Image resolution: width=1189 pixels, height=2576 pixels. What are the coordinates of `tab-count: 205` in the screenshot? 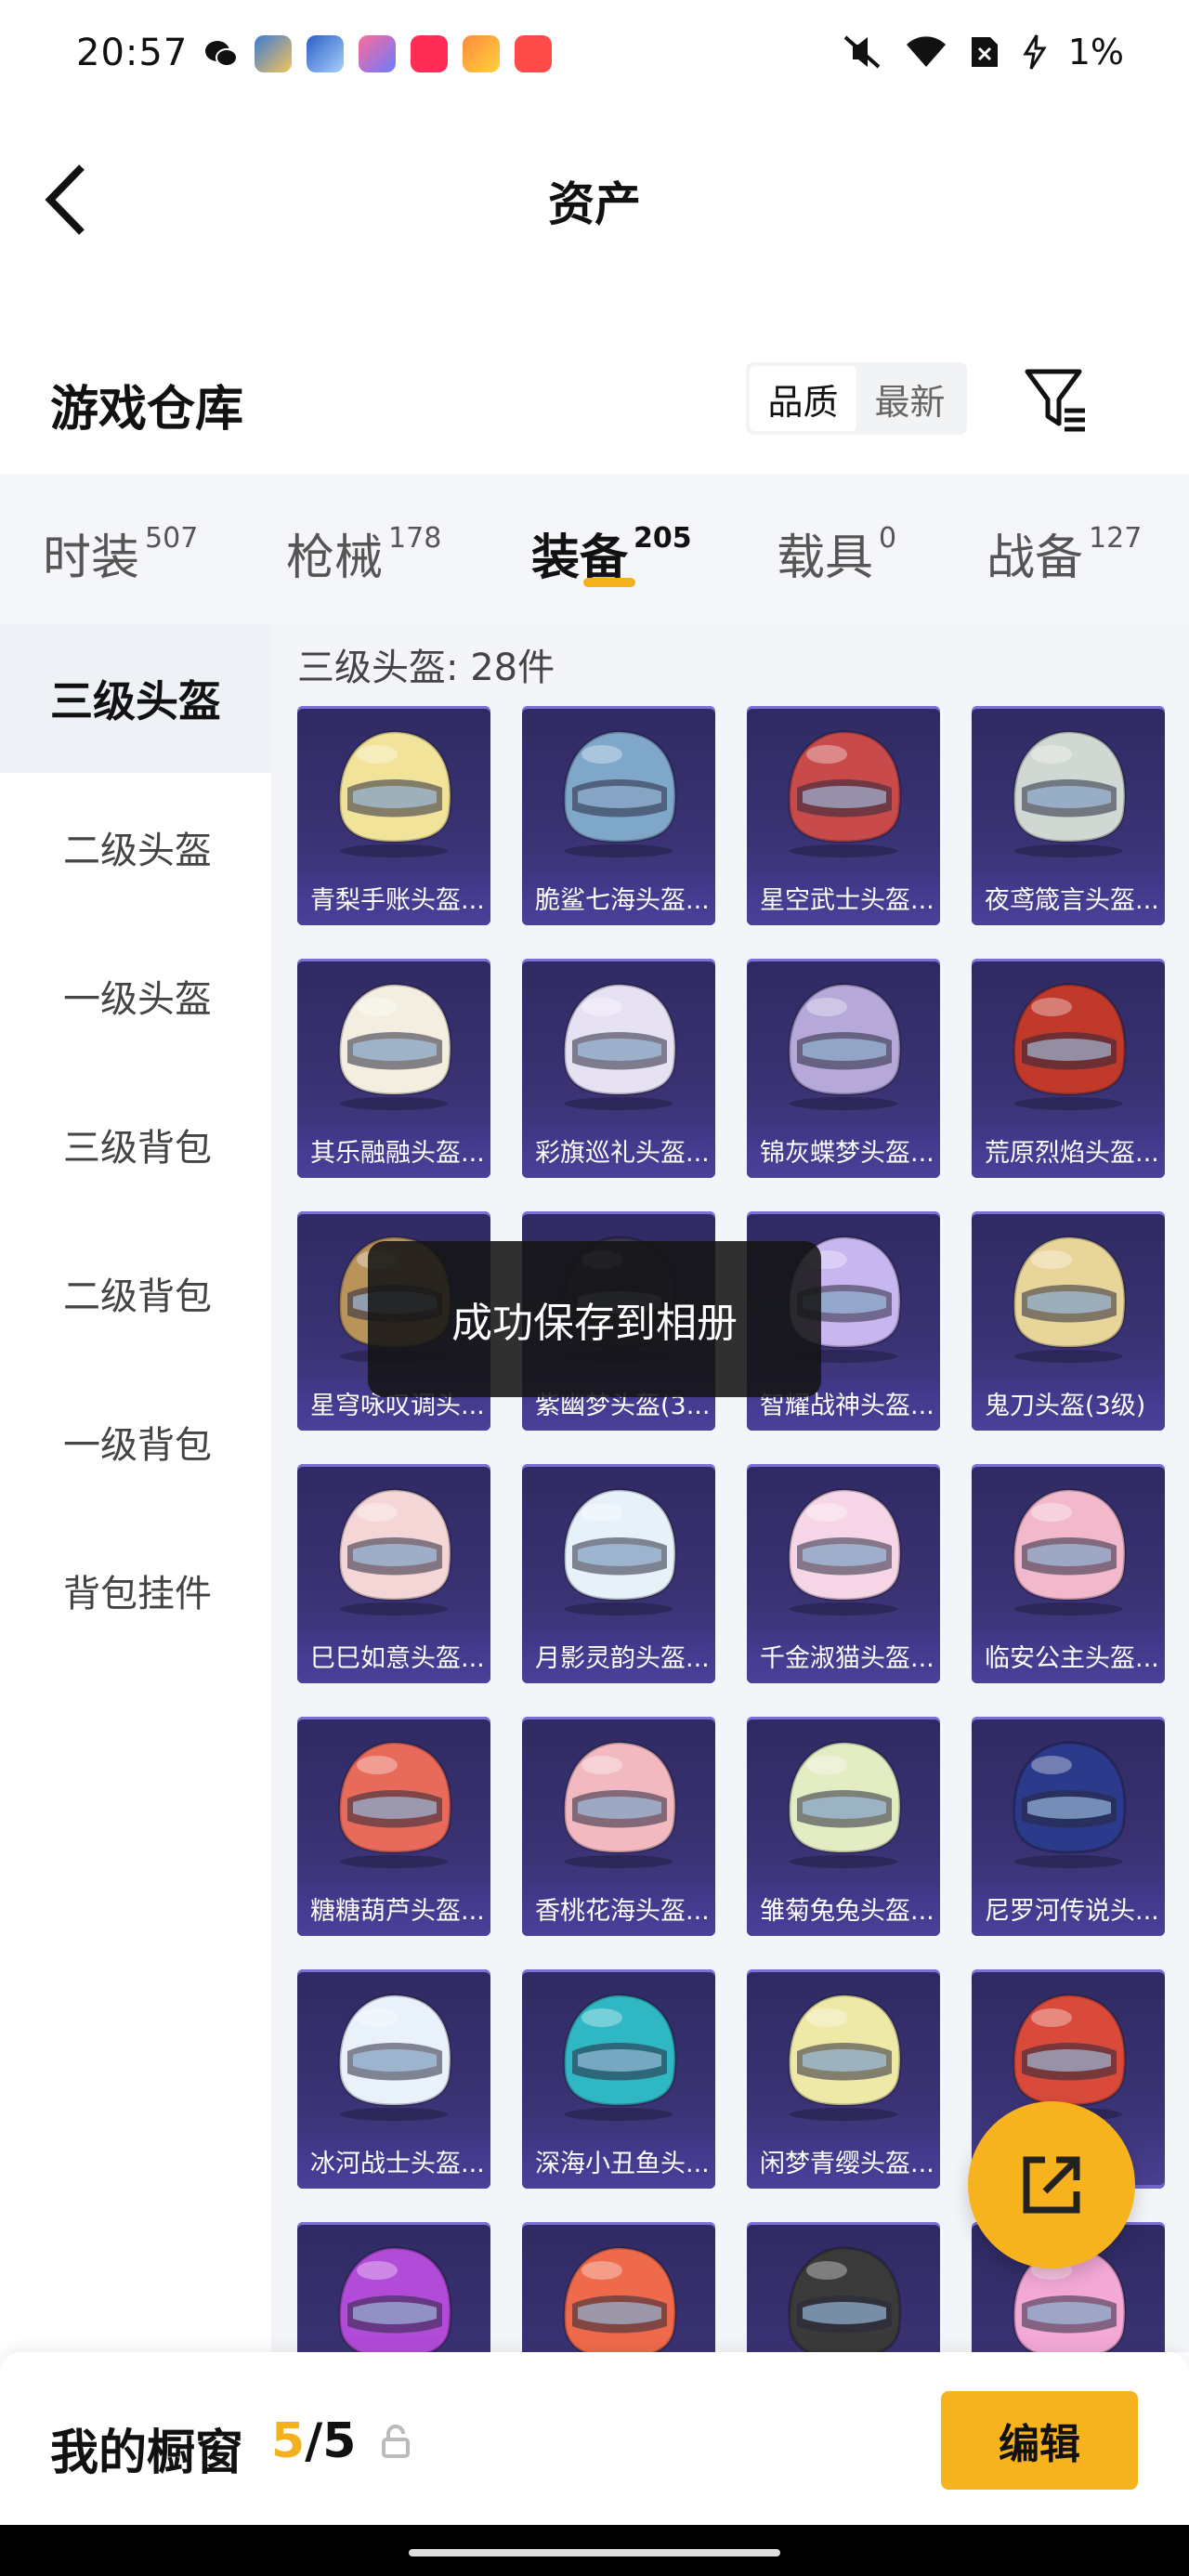 It's located at (663, 538).